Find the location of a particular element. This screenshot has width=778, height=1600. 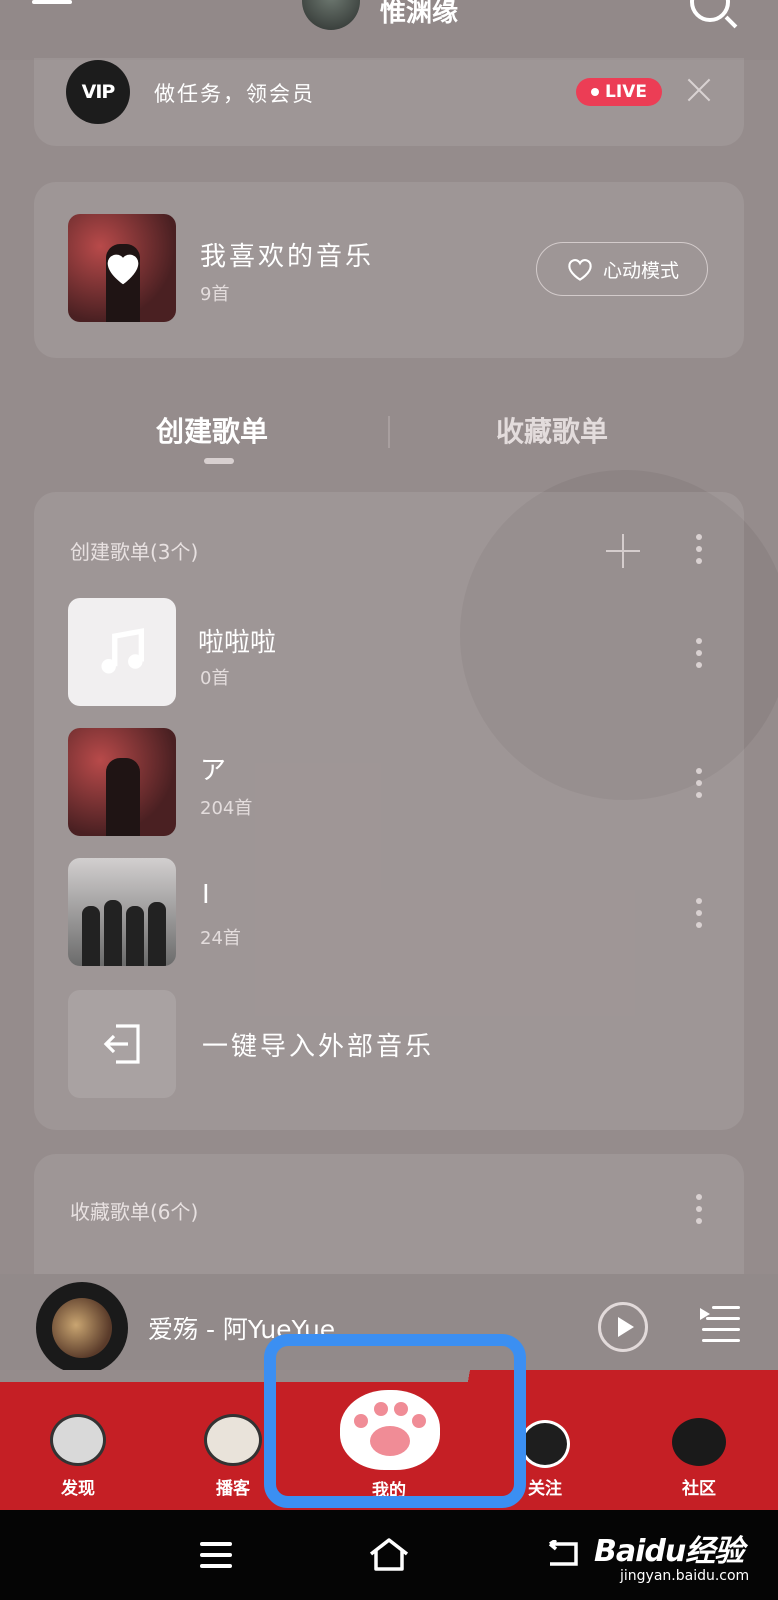

live-badge: LIVE is located at coordinates (619, 92).